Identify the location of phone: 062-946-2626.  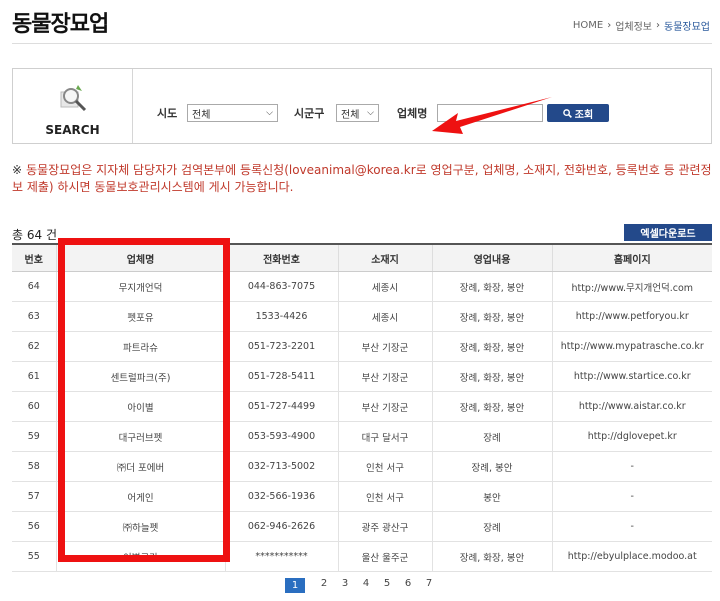
(281, 526).